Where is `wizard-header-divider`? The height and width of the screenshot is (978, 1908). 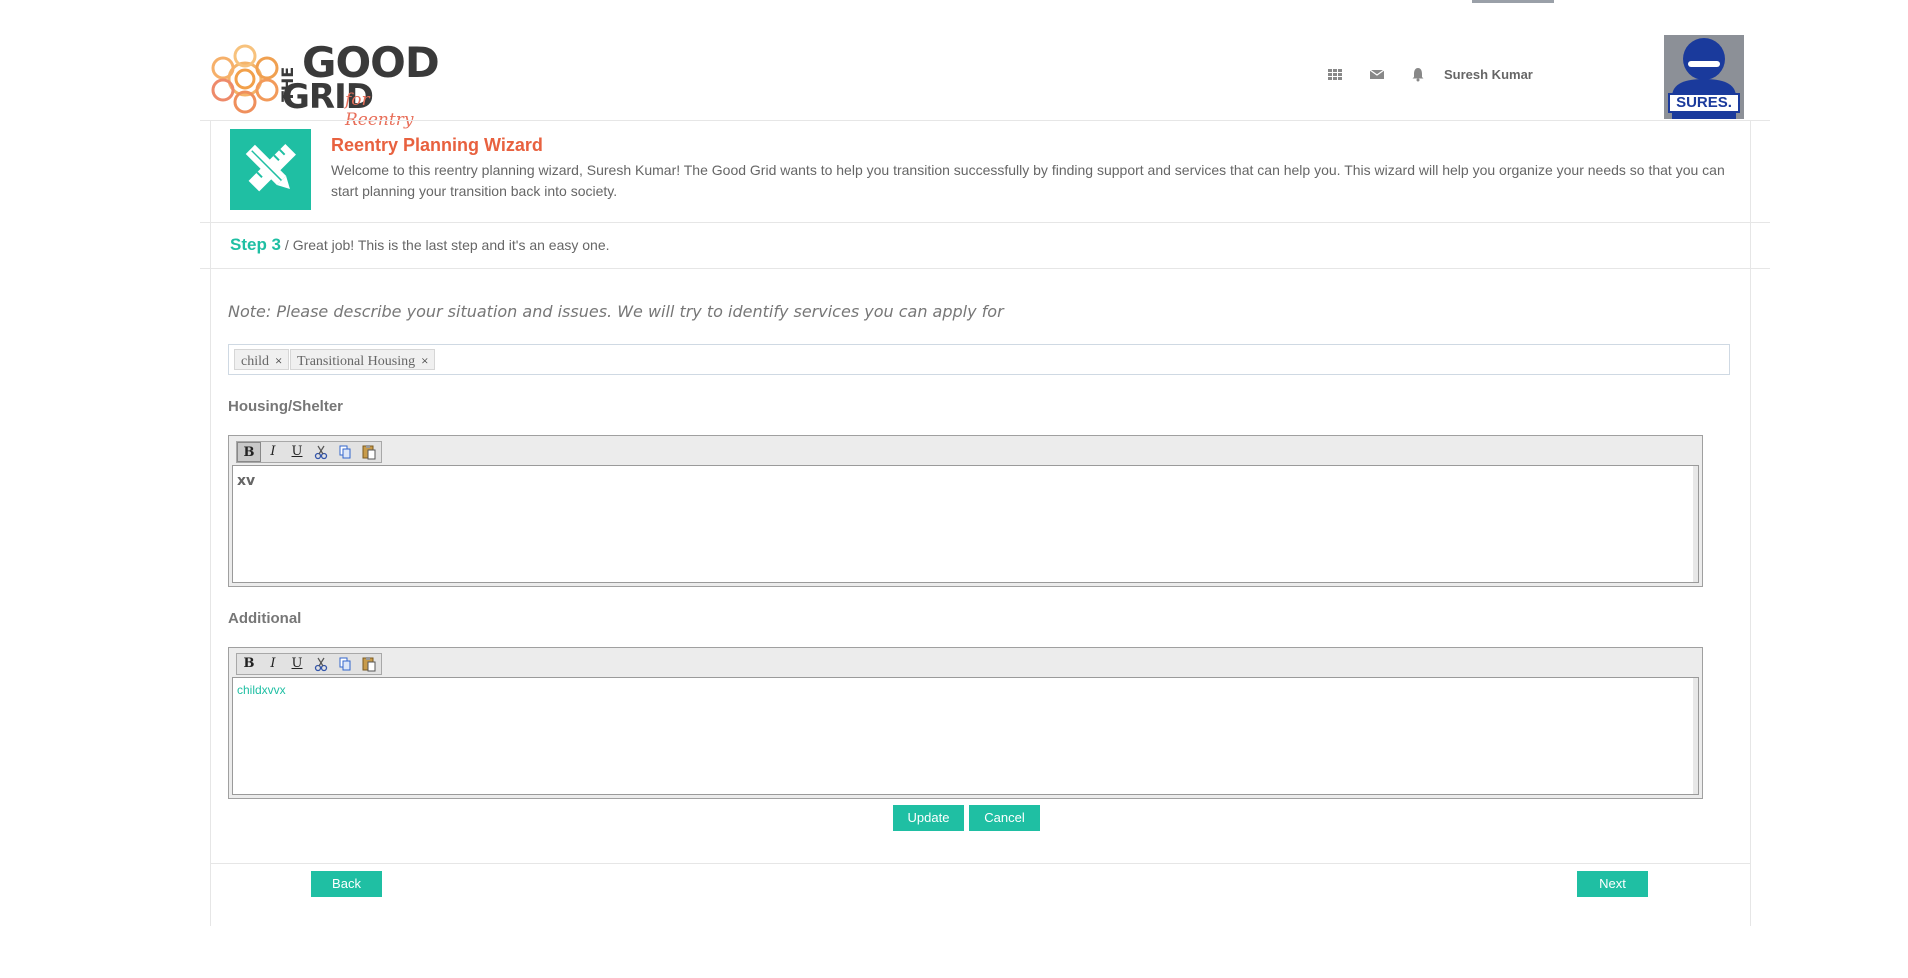
wizard-header-divider is located at coordinates (985, 222).